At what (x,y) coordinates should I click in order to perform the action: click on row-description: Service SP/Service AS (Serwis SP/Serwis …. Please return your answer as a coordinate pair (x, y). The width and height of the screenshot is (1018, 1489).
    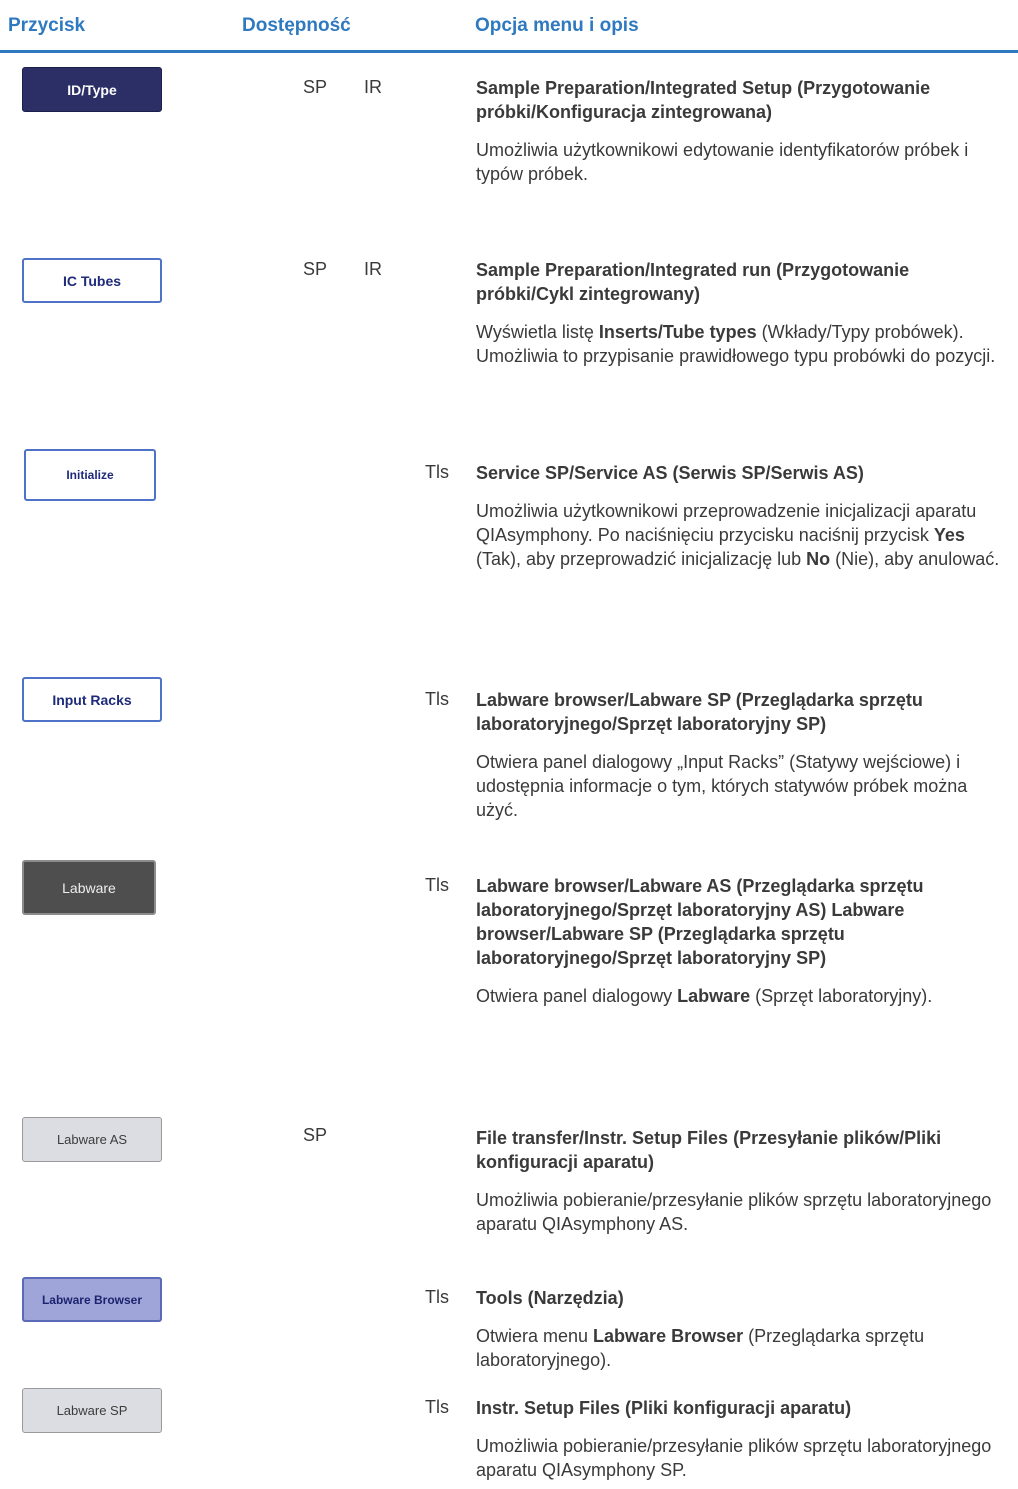
    Looking at the image, I should click on (738, 516).